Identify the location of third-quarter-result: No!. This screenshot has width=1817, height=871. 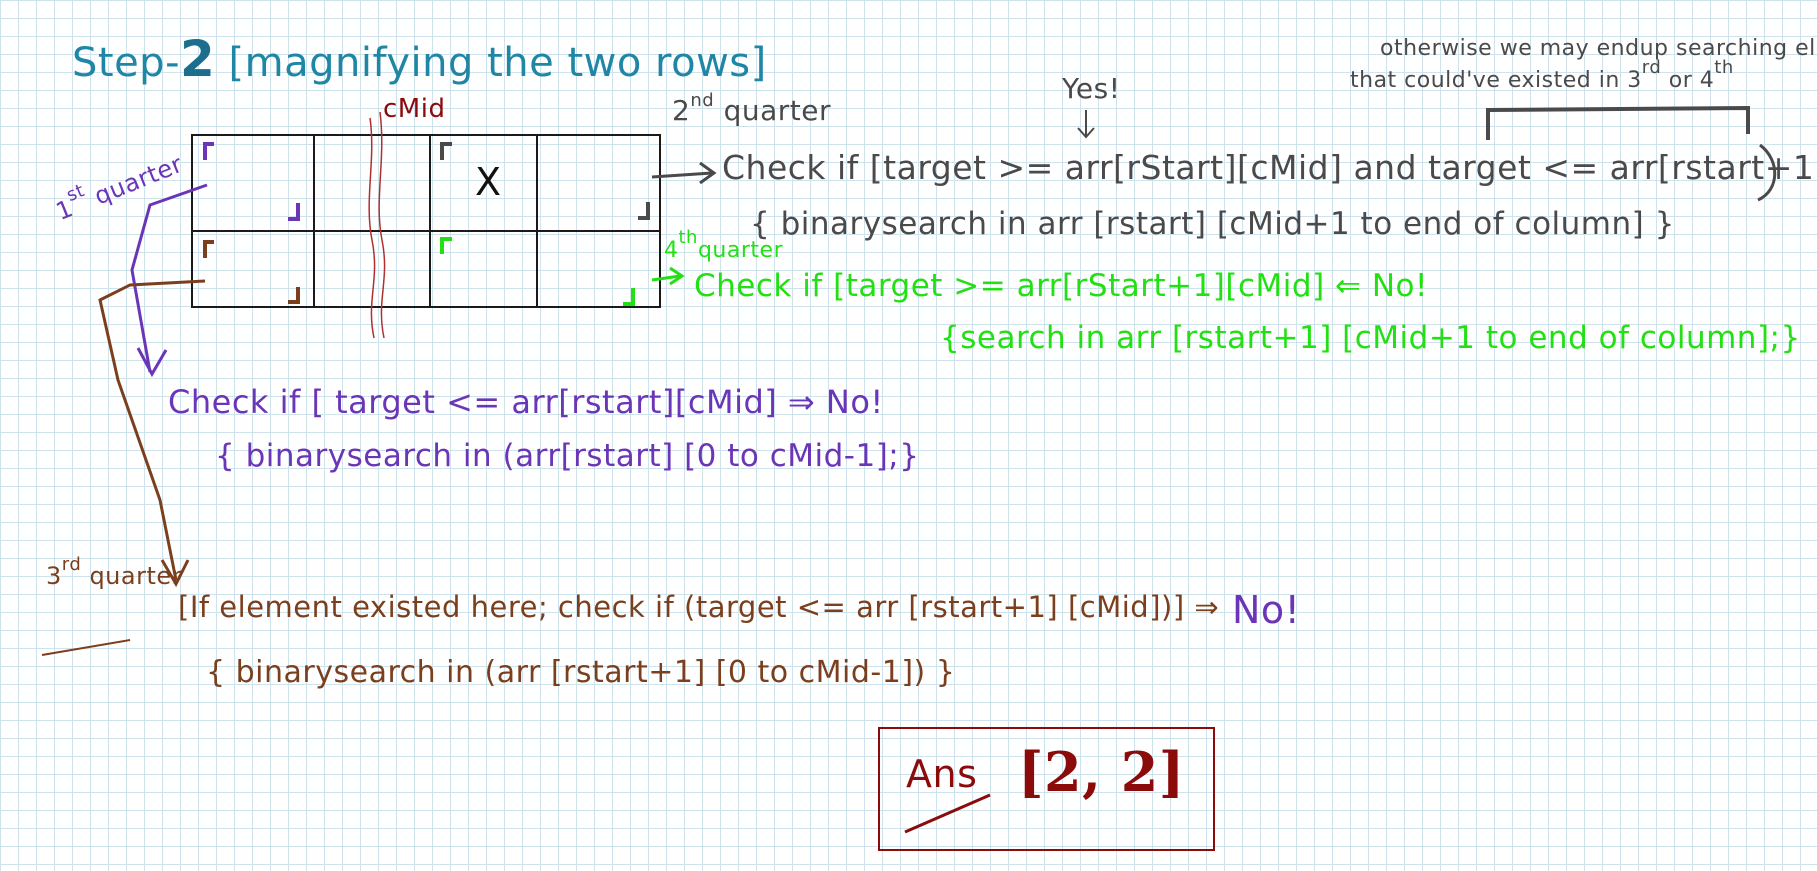
(1266, 610).